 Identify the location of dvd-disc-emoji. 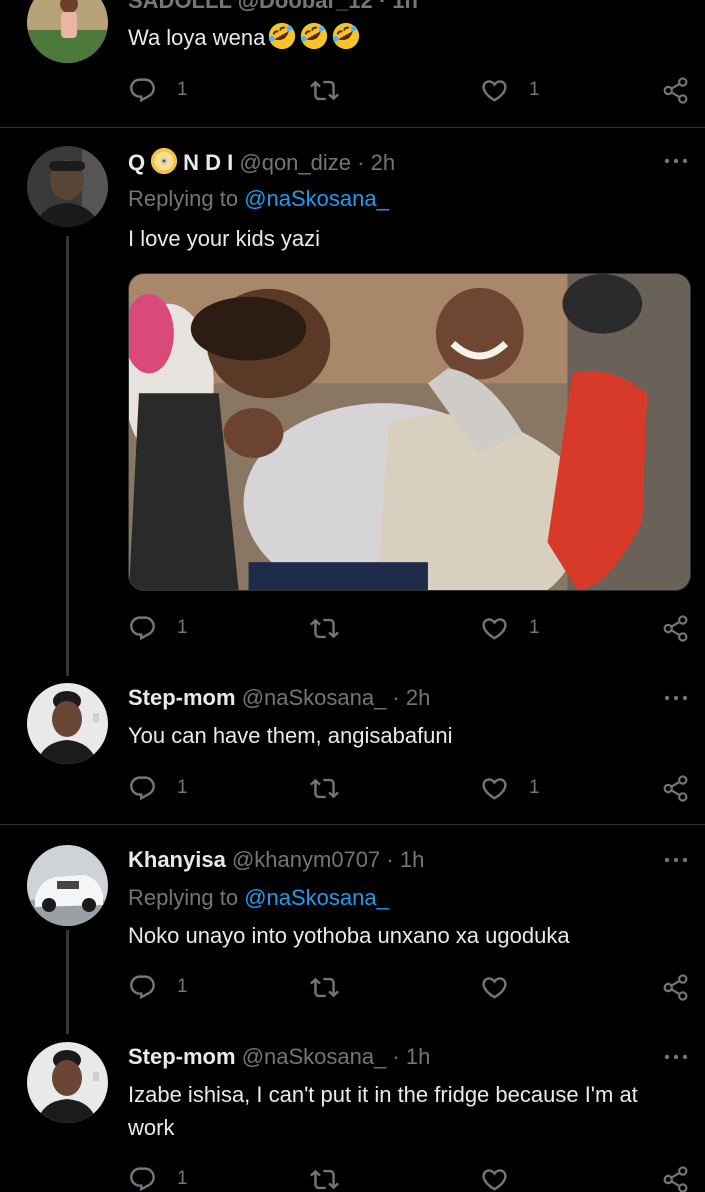
(164, 161).